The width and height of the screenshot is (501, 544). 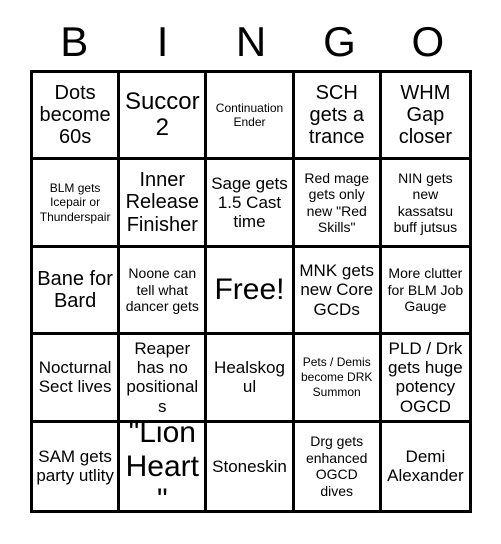 What do you see at coordinates (74, 41) in the screenshot?
I see `bingo-header-letter-b: B` at bounding box center [74, 41].